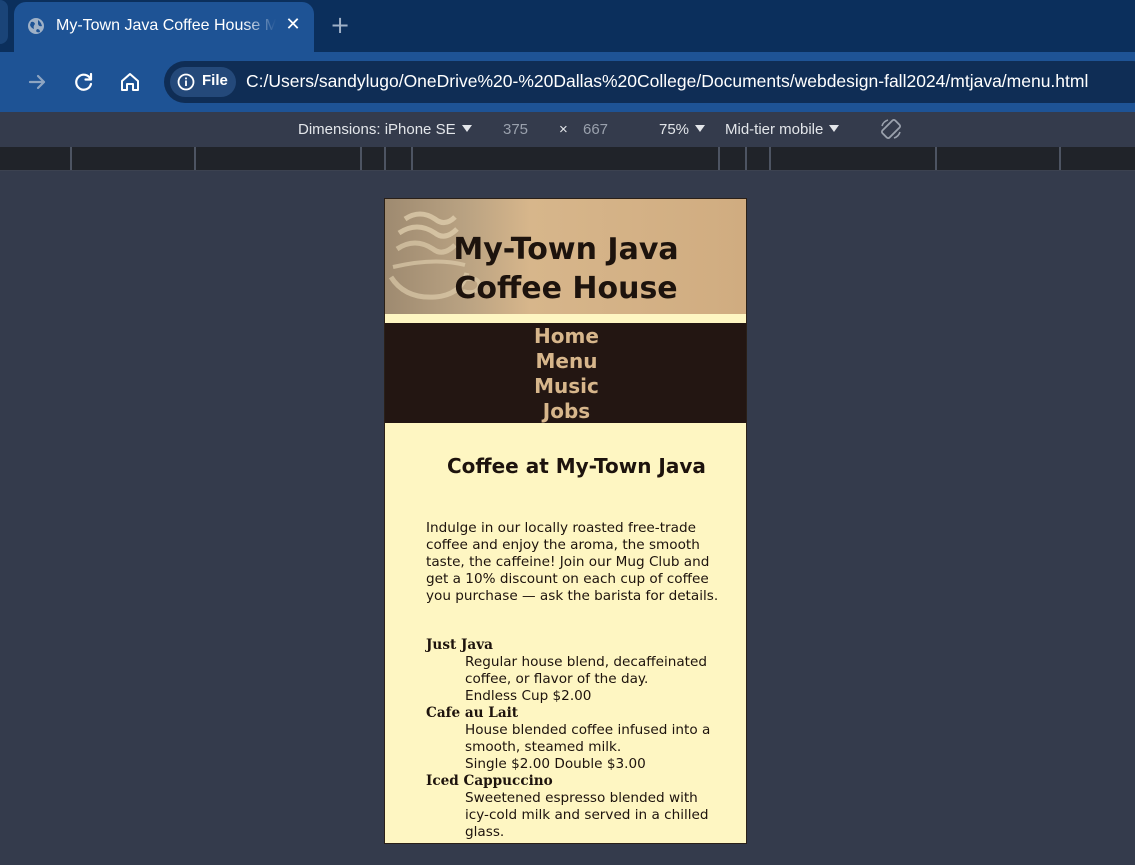 The image size is (1135, 865). I want to click on zoom-select: 75%, so click(682, 129).